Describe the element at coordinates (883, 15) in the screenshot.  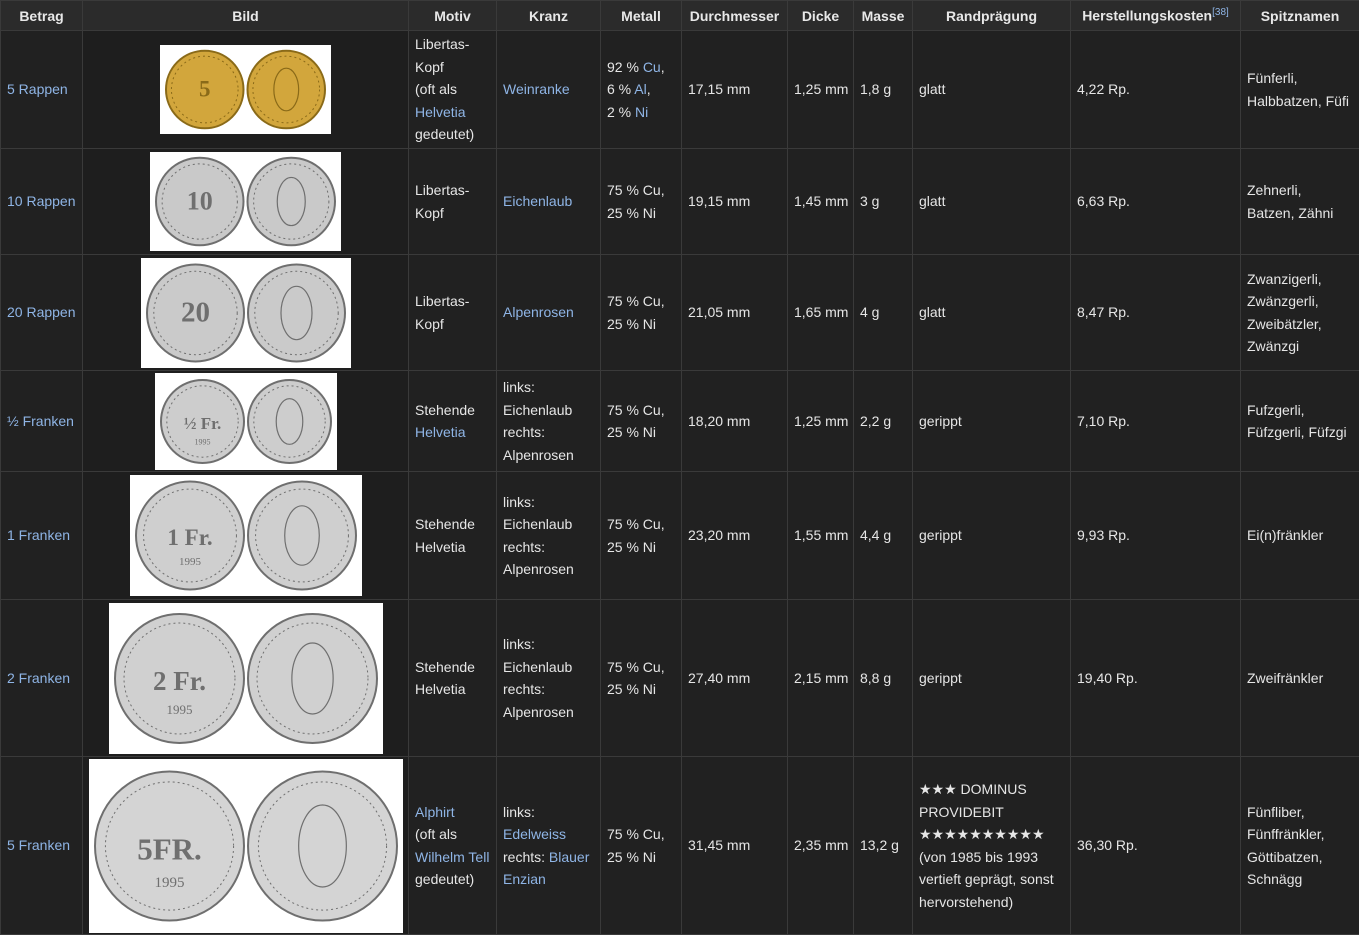
I see `header-masse: Masse` at that location.